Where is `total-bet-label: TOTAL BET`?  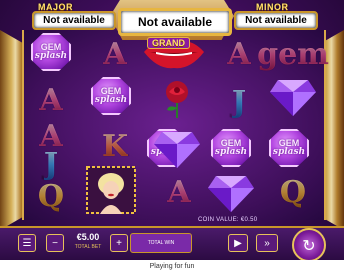 total-bet-label: TOTAL BET is located at coordinates (88, 247).